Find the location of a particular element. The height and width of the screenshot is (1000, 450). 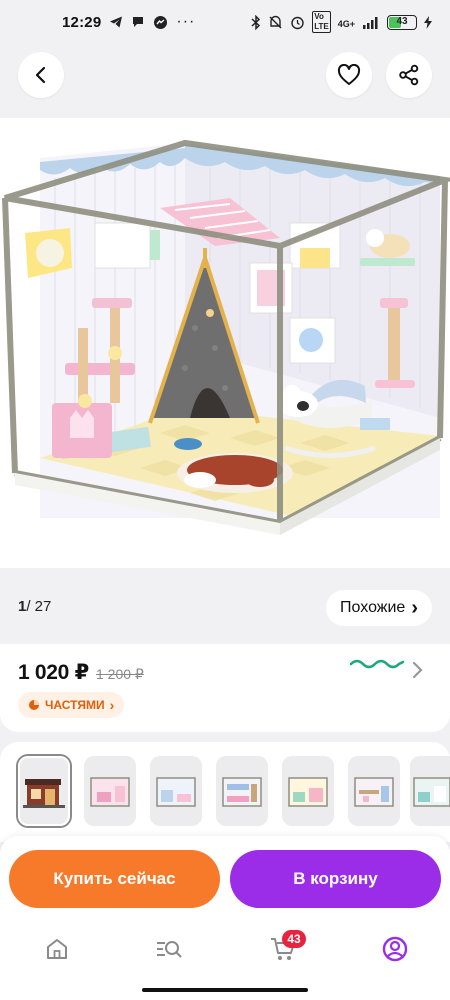

telegram-icon is located at coordinates (116, 22).